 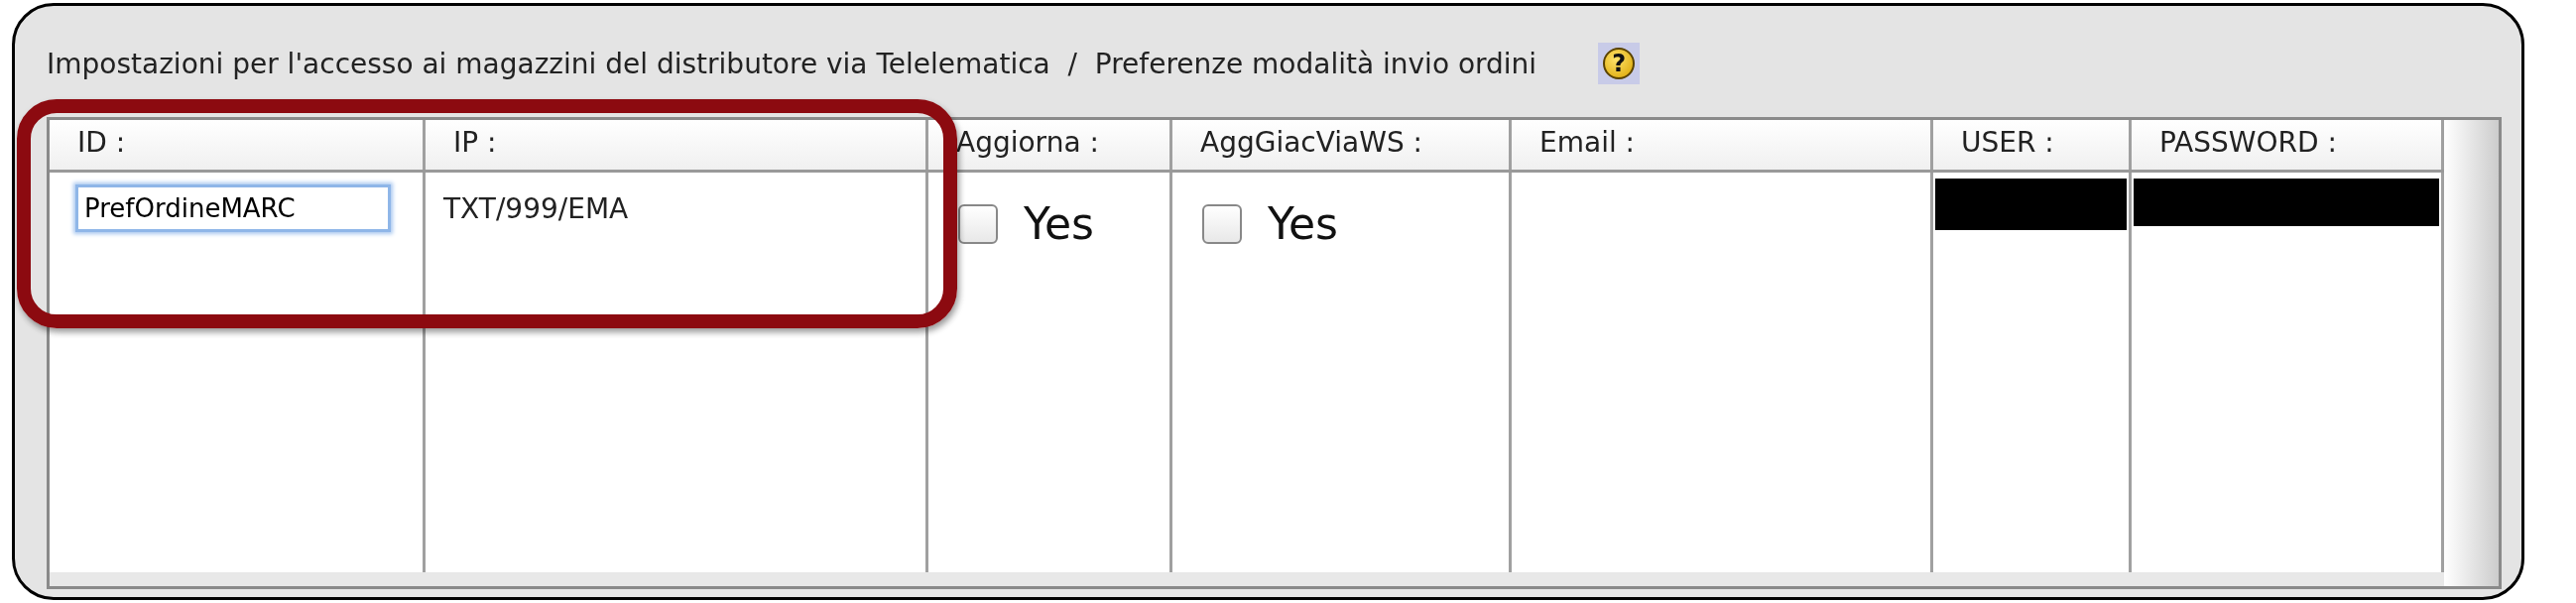 What do you see at coordinates (1619, 64) in the screenshot?
I see `help-button: ?` at bounding box center [1619, 64].